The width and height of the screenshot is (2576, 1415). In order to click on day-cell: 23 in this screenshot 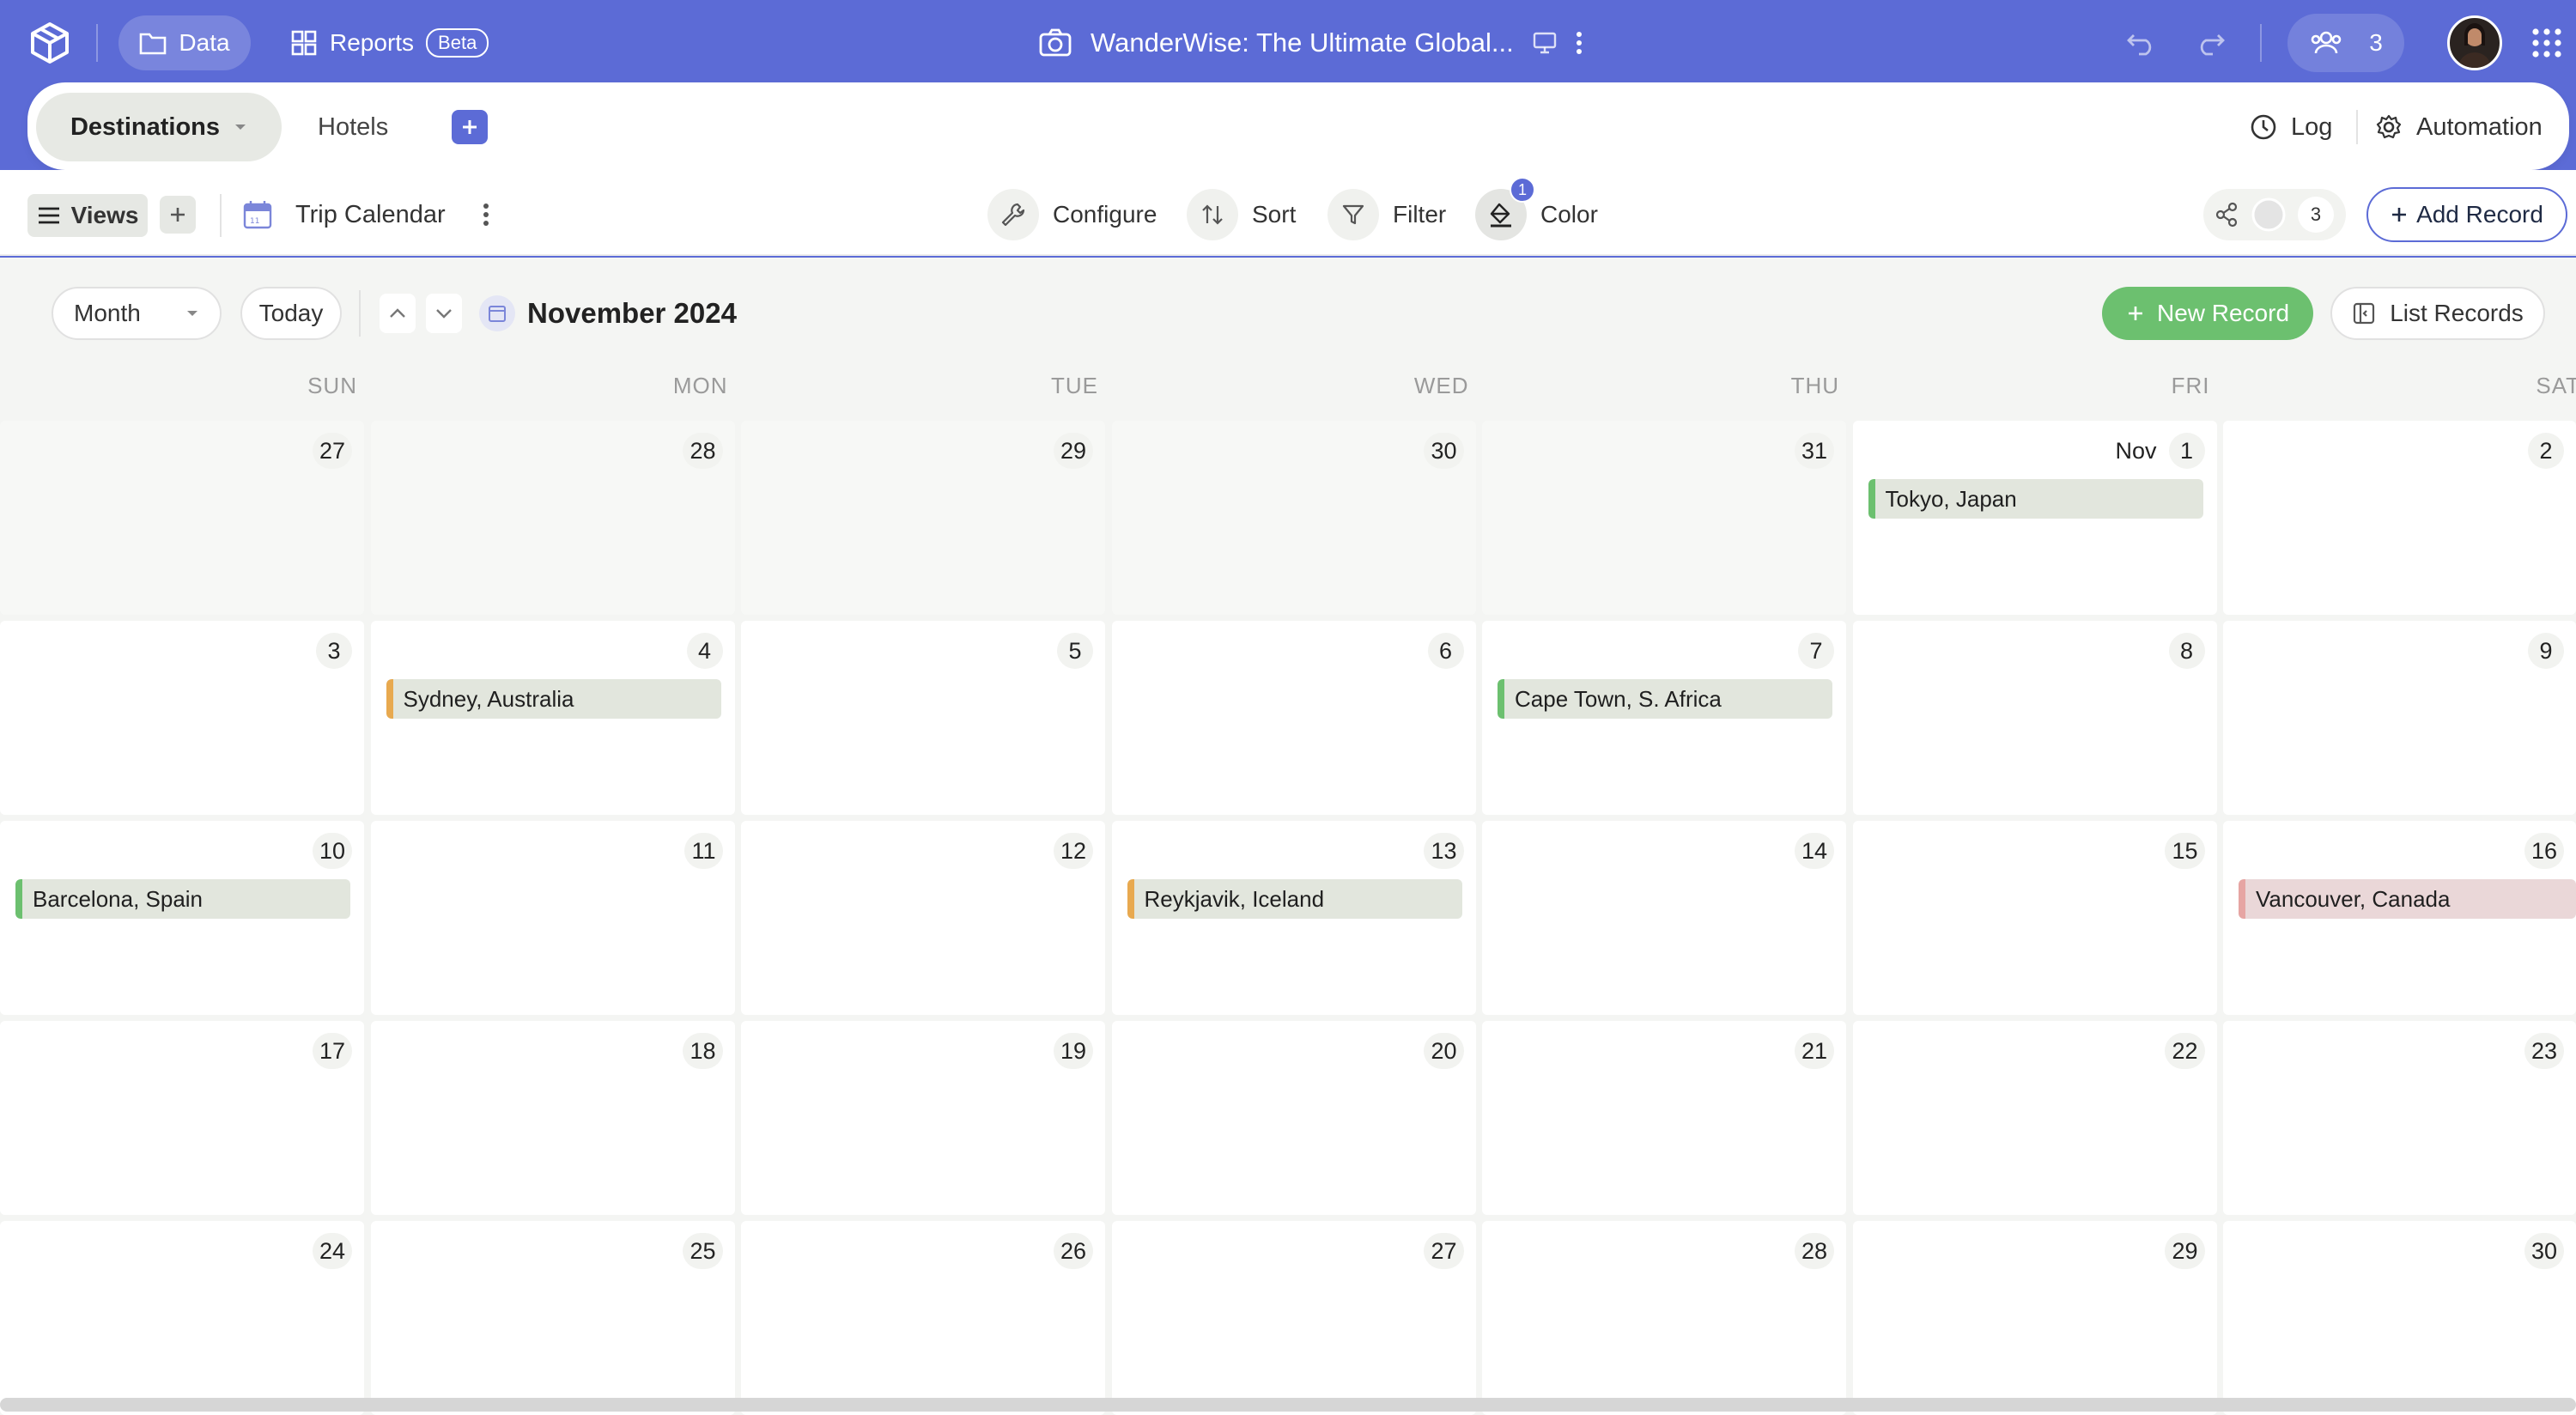, I will do `click(2399, 1118)`.